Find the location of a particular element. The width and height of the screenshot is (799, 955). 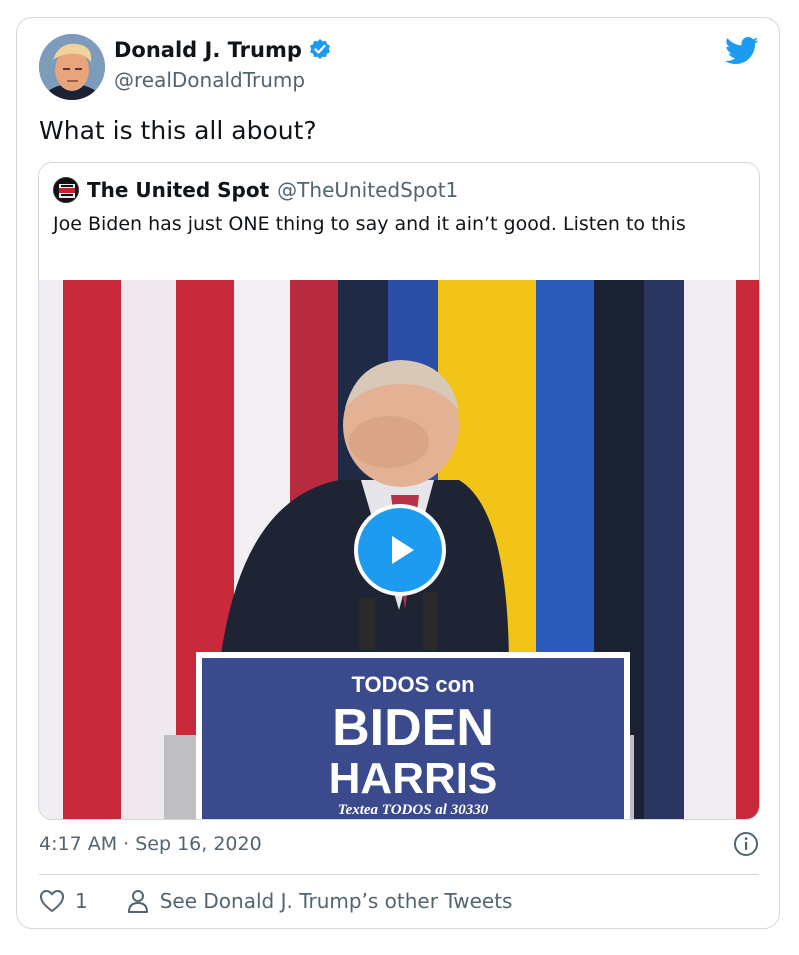

quoted-author-handle: @TheUnitedSpot1 is located at coordinates (367, 190).